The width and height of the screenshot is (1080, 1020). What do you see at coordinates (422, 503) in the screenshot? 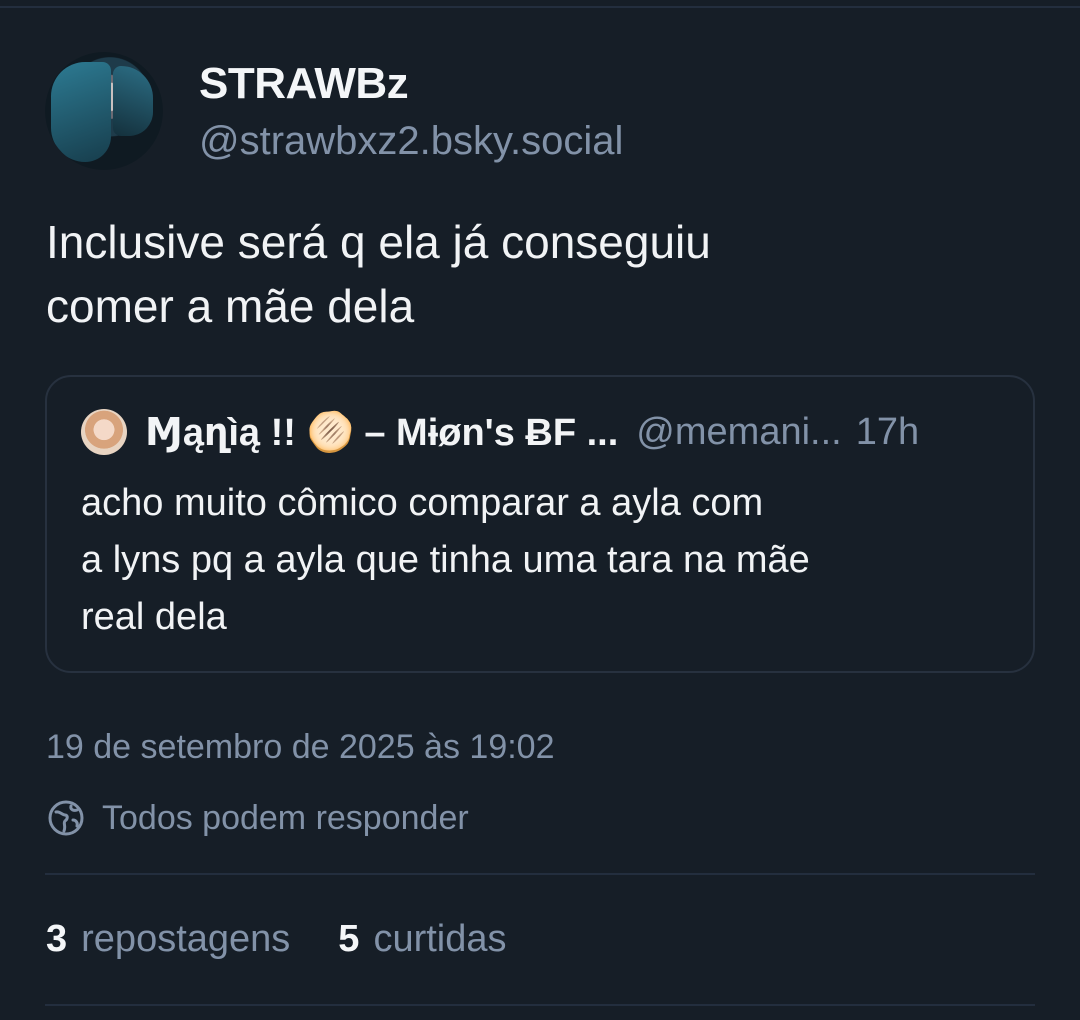
I see `quoted-text-line: acho muito cômico comparar a ayla com` at bounding box center [422, 503].